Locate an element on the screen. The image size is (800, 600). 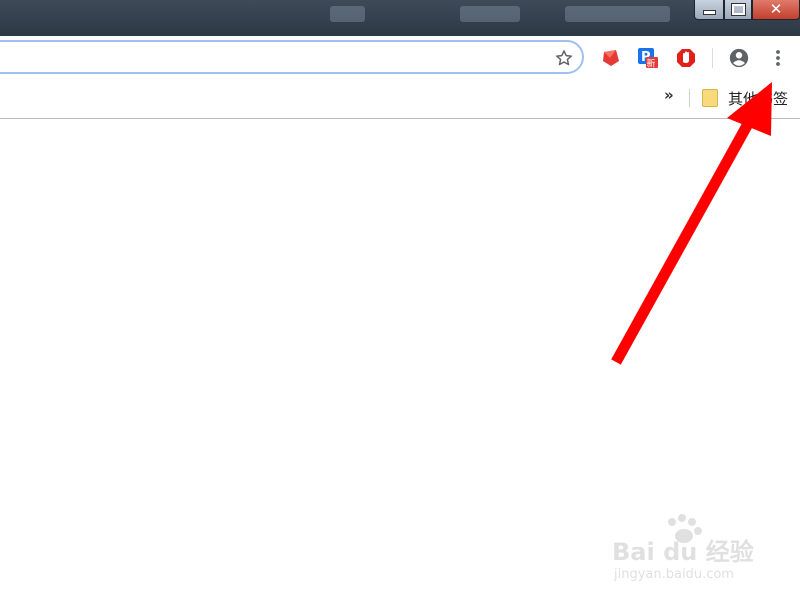
watermark-brand: Bai du 经验 is located at coordinates (683, 552).